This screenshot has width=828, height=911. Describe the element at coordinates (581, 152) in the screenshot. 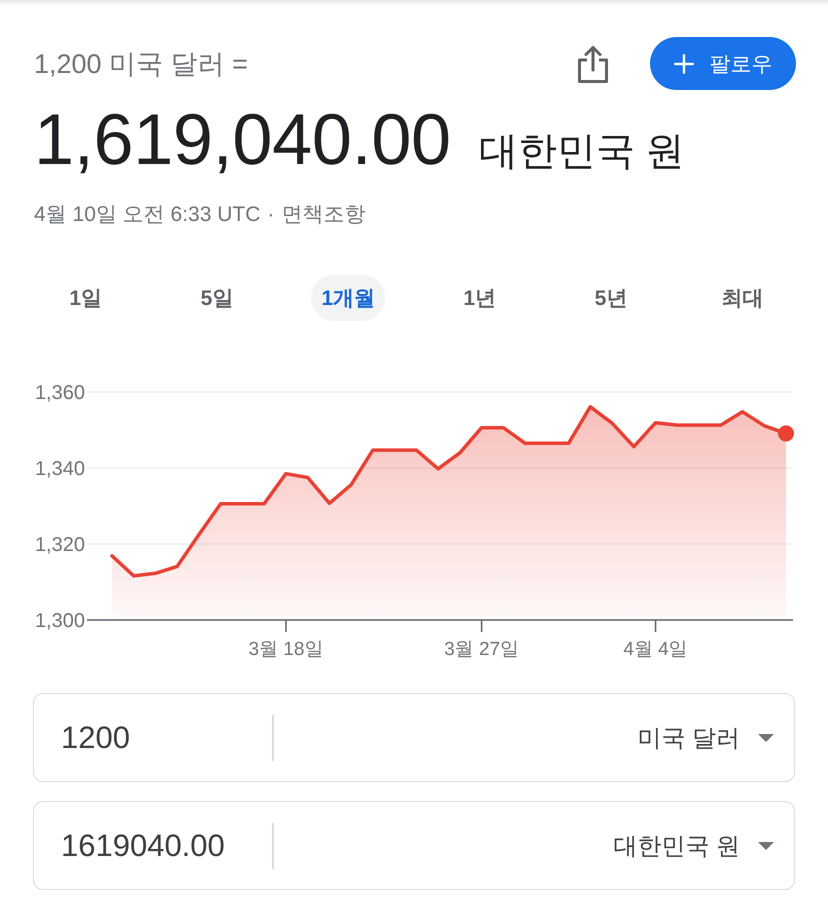

I see `target-currency-name: 대한민국 원` at that location.